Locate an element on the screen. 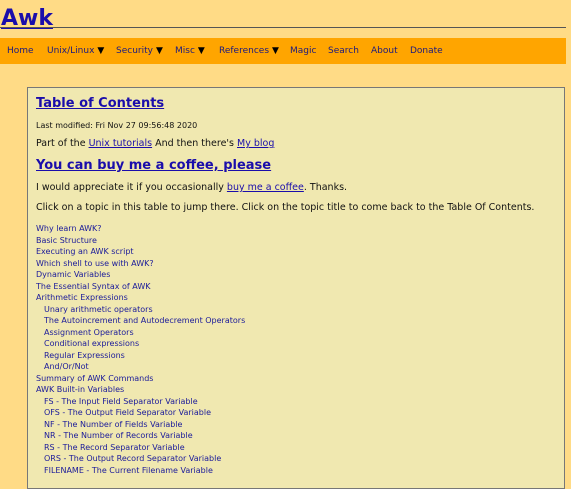  nav-search-label: Search is located at coordinates (343, 51).